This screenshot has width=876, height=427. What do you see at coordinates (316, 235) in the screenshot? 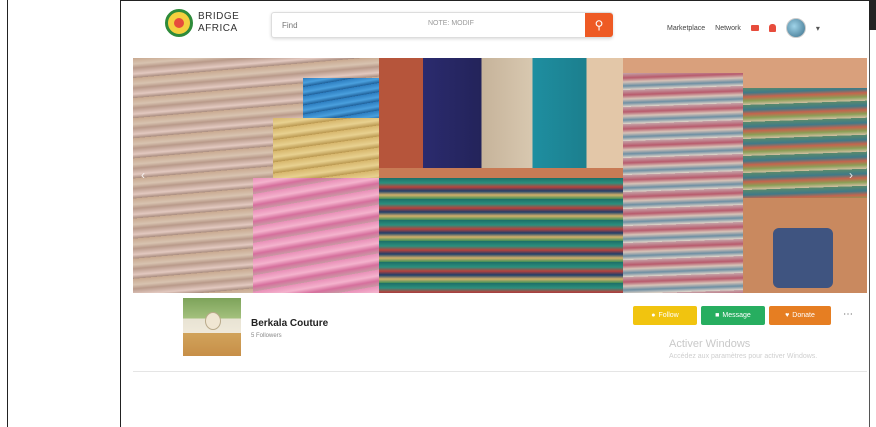
I see `fabric-stack-pink` at bounding box center [316, 235].